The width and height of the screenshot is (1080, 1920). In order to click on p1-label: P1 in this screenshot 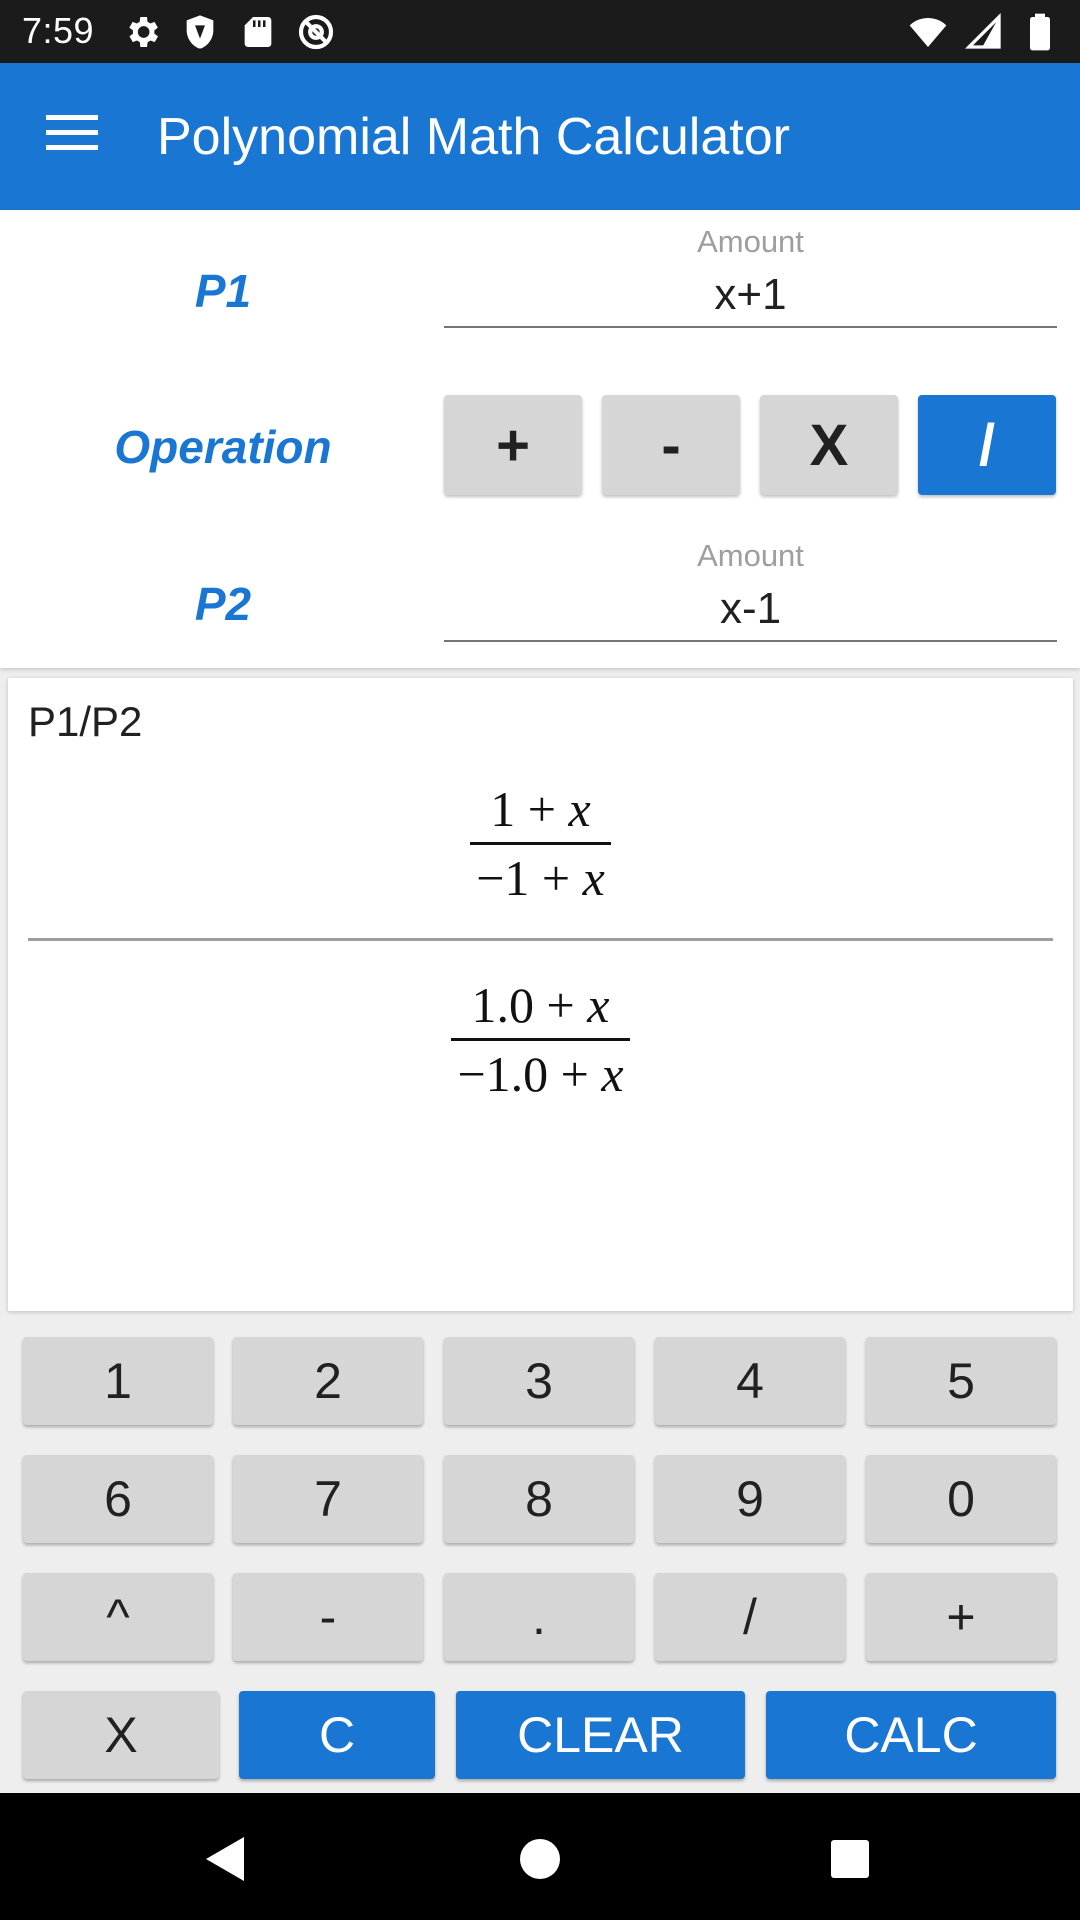, I will do `click(223, 291)`.